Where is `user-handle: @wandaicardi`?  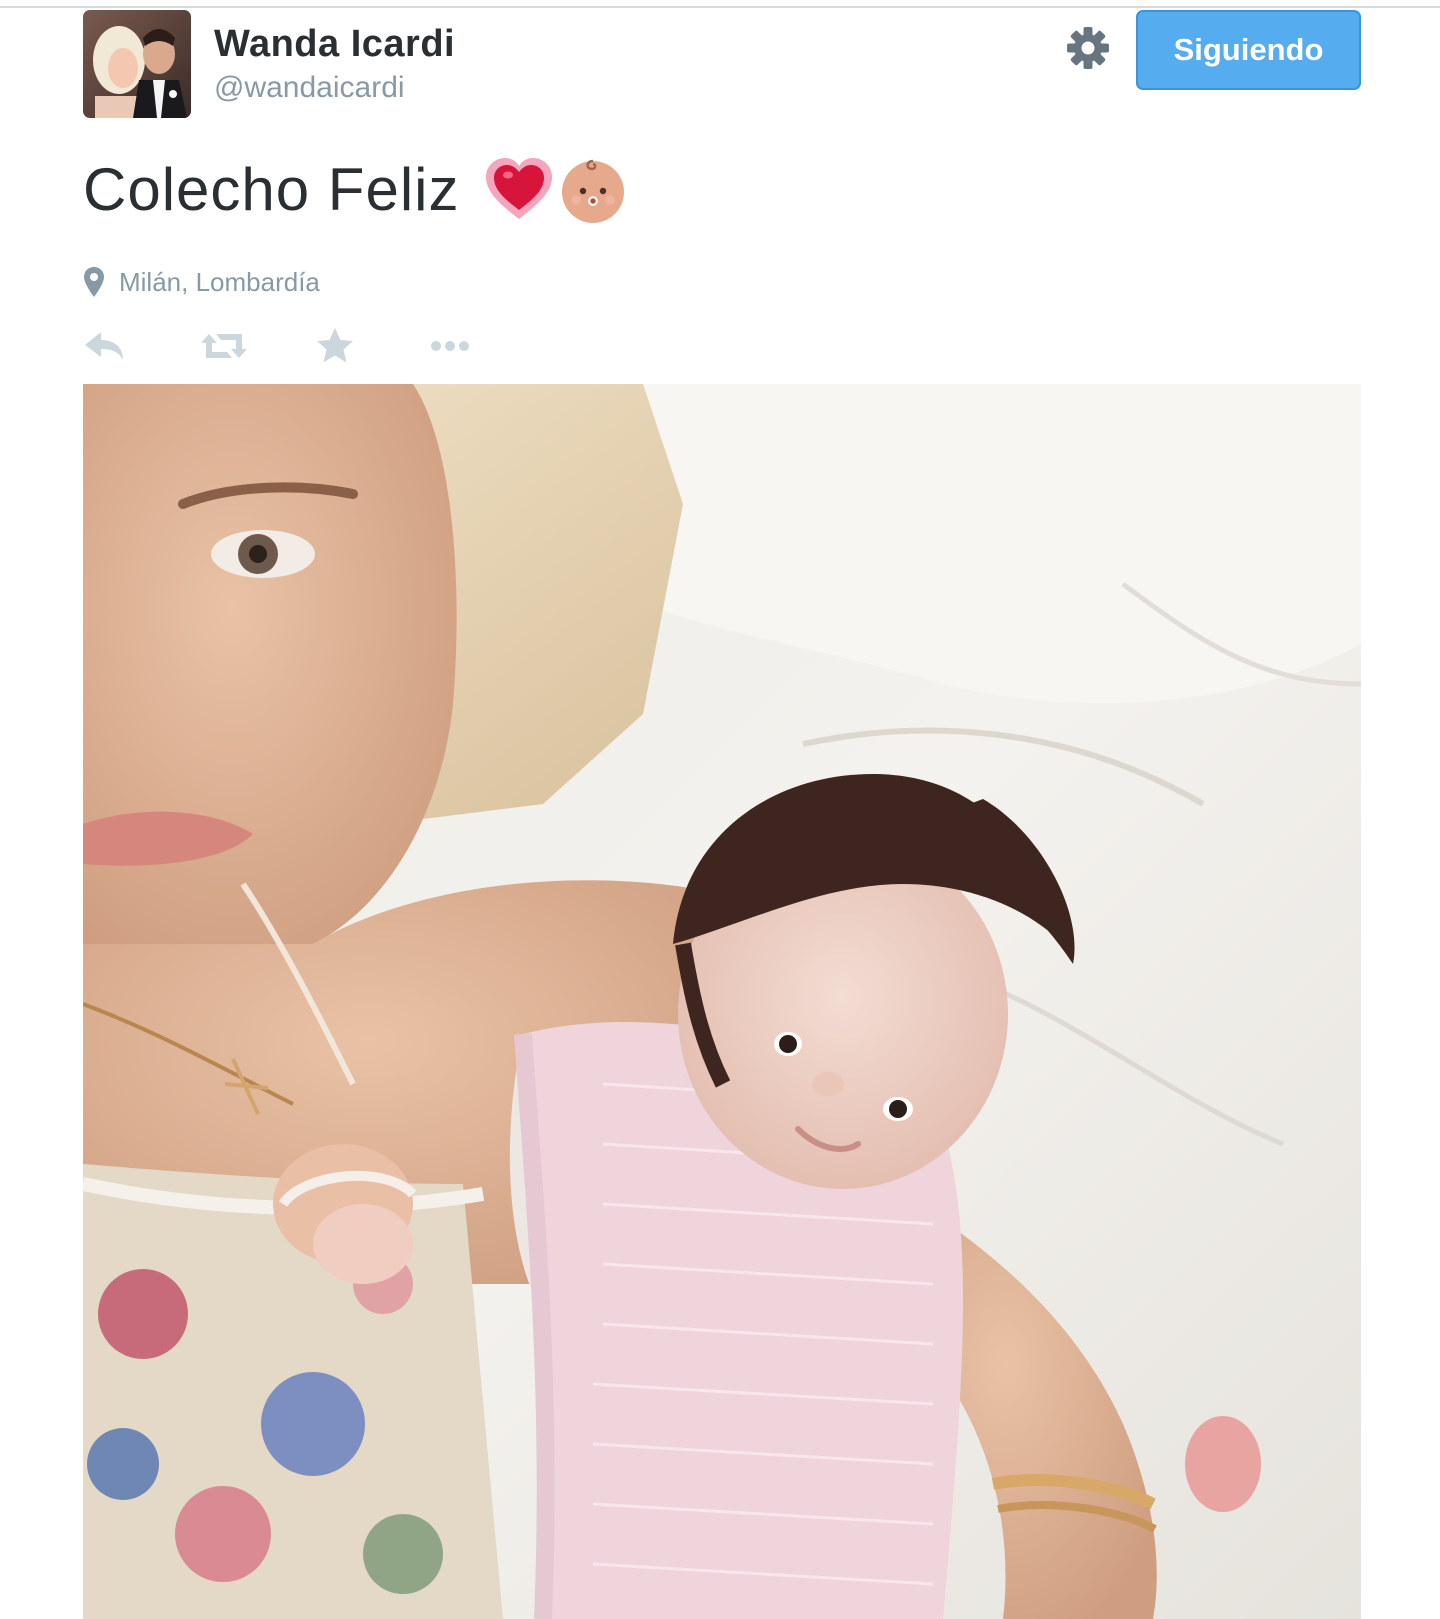 user-handle: @wandaicardi is located at coordinates (334, 88).